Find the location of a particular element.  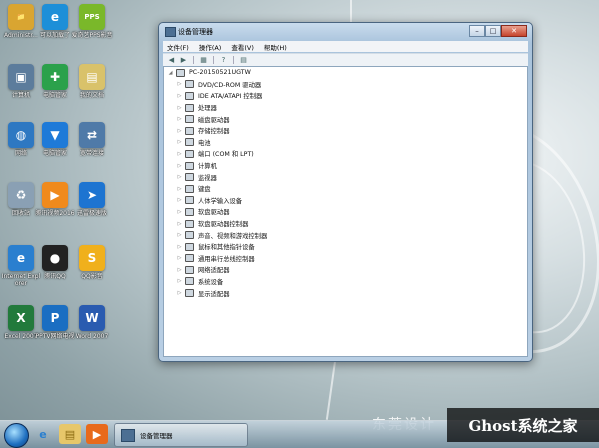

minimize-button: – is located at coordinates (477, 31).